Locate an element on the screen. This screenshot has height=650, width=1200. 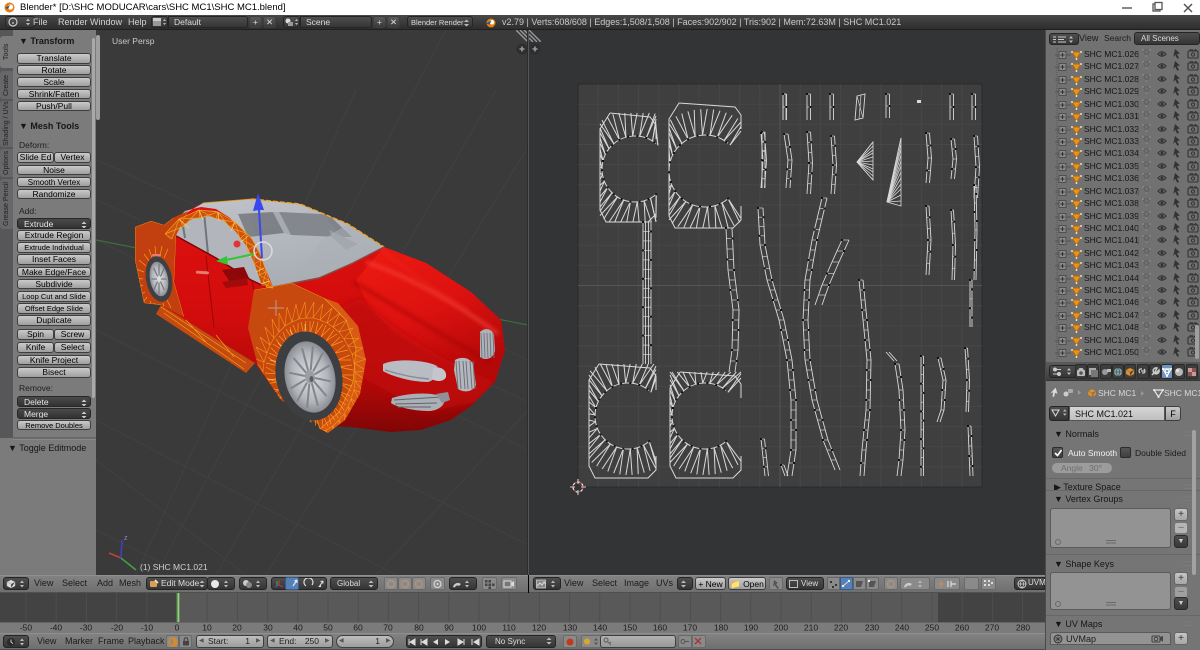
svg-text: 160 is located at coordinates (660, 628).